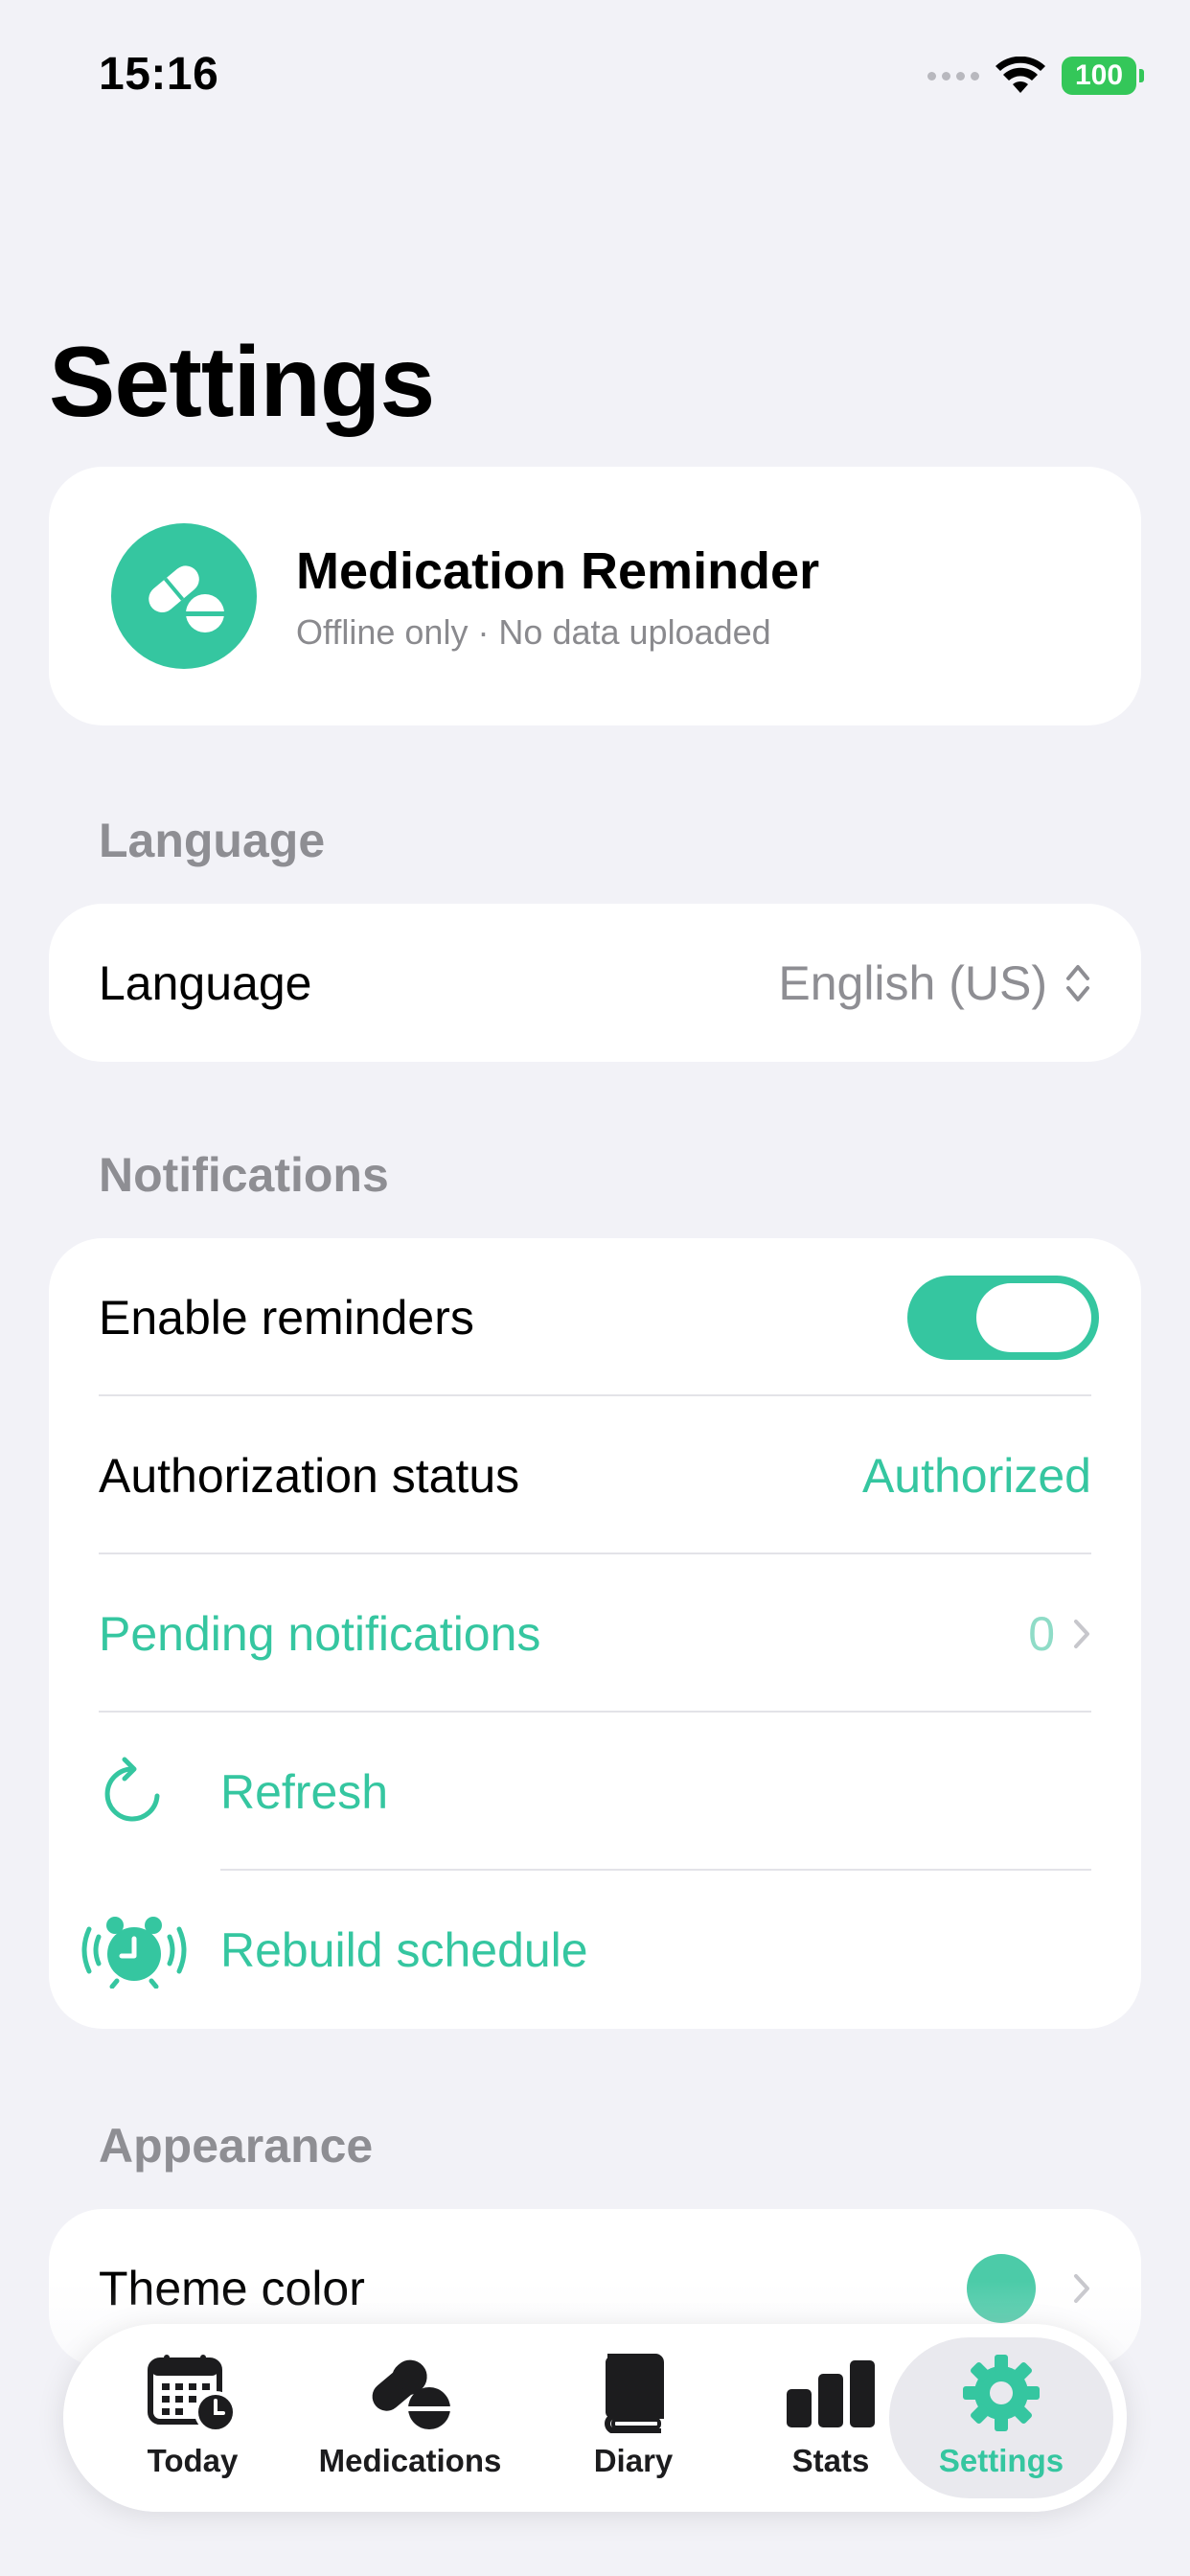 Image resolution: width=1190 pixels, height=2576 pixels. What do you see at coordinates (404, 1949) in the screenshot?
I see `rebuild-schedule-label: Rebuild schedule` at bounding box center [404, 1949].